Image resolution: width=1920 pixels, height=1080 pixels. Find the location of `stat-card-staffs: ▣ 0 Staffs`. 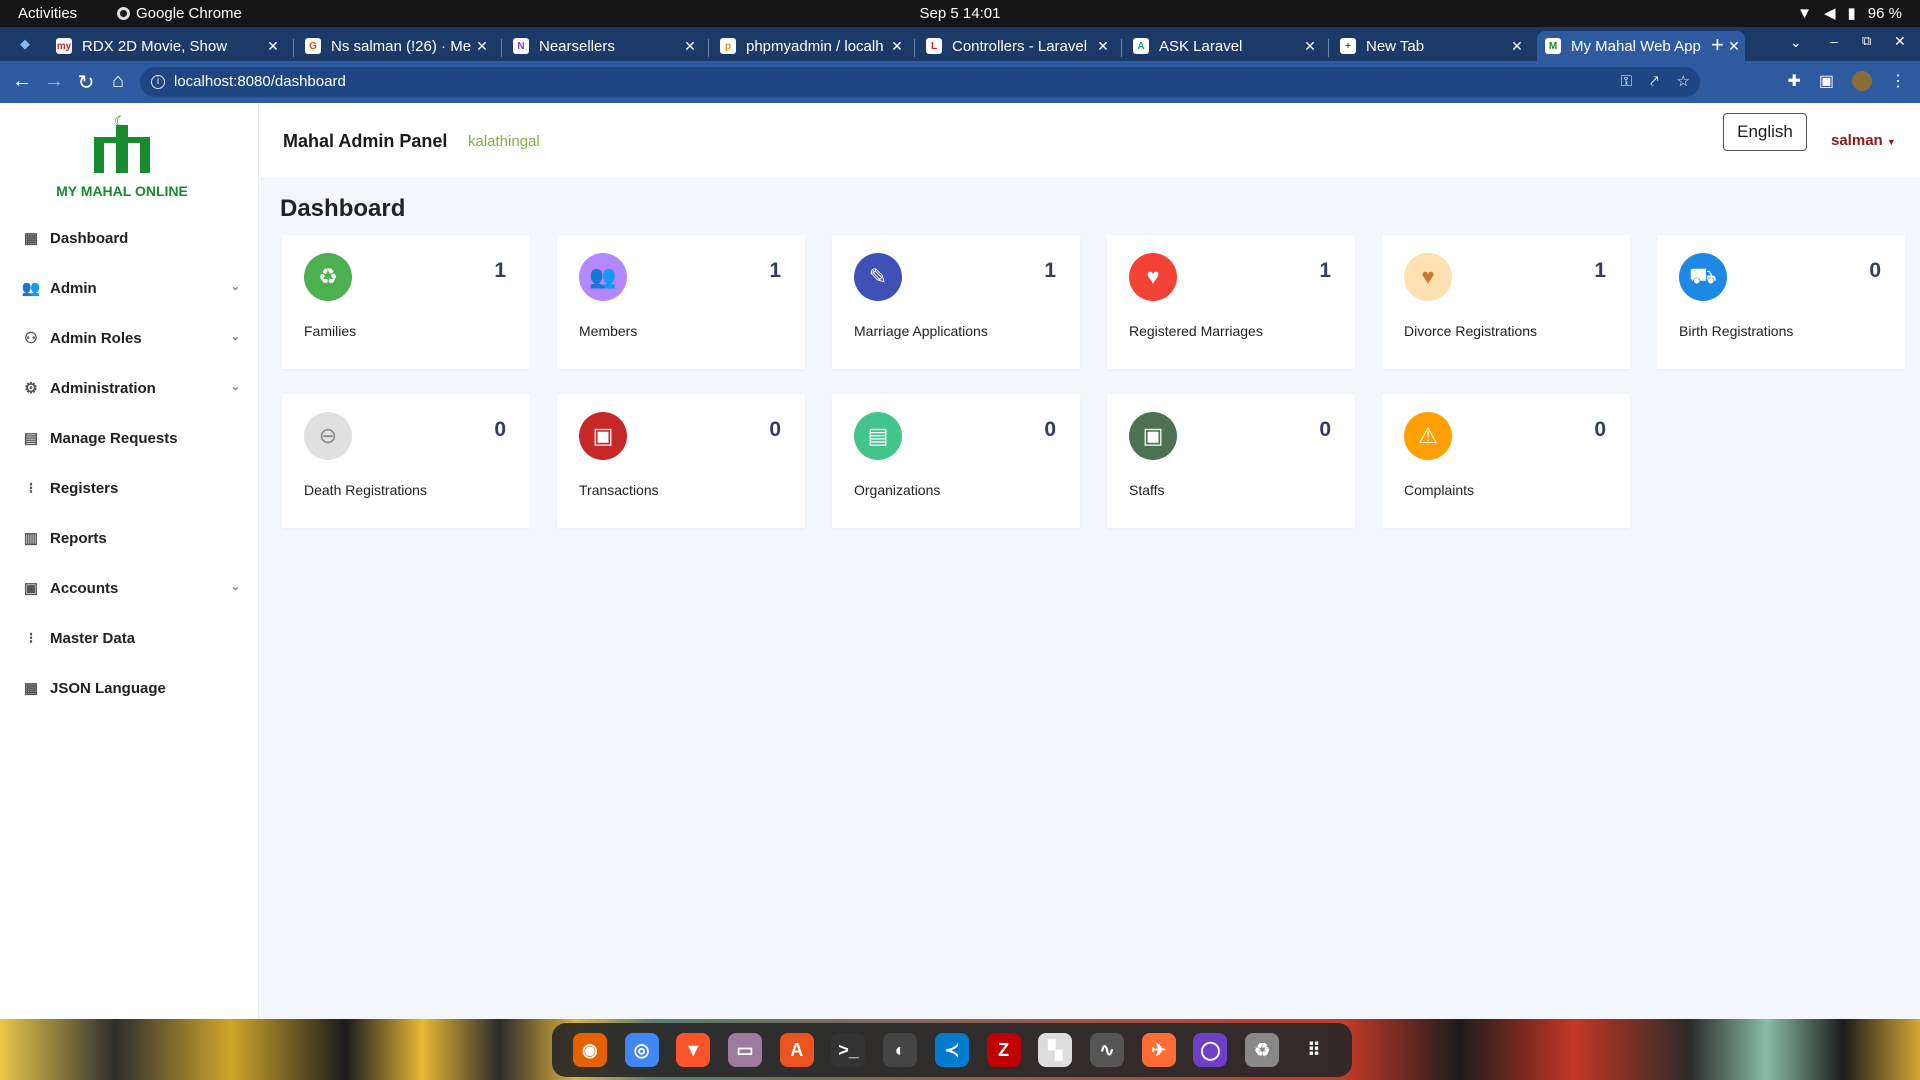

stat-card-staffs: ▣ 0 Staffs is located at coordinates (1231, 461).